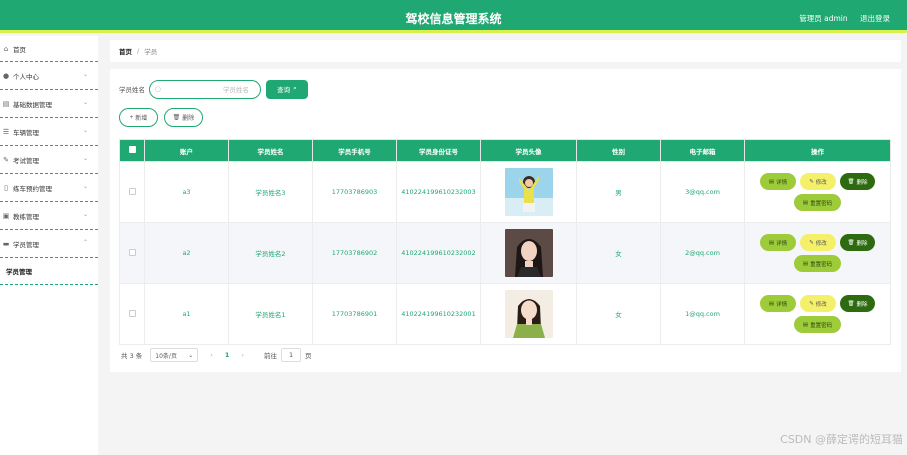 Image resolution: width=907 pixels, height=455 pixels. I want to click on page-unit-label: 页, so click(308, 356).